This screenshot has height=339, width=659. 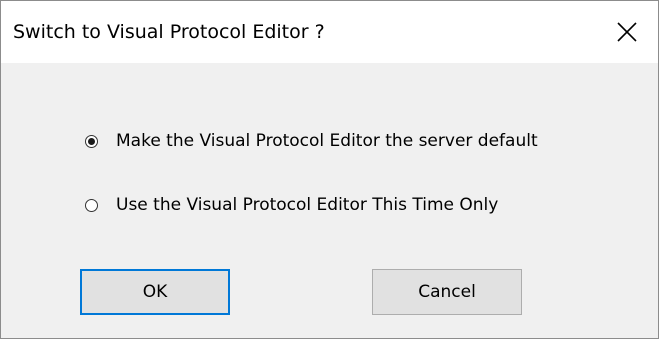 I want to click on close-button, so click(x=628, y=32).